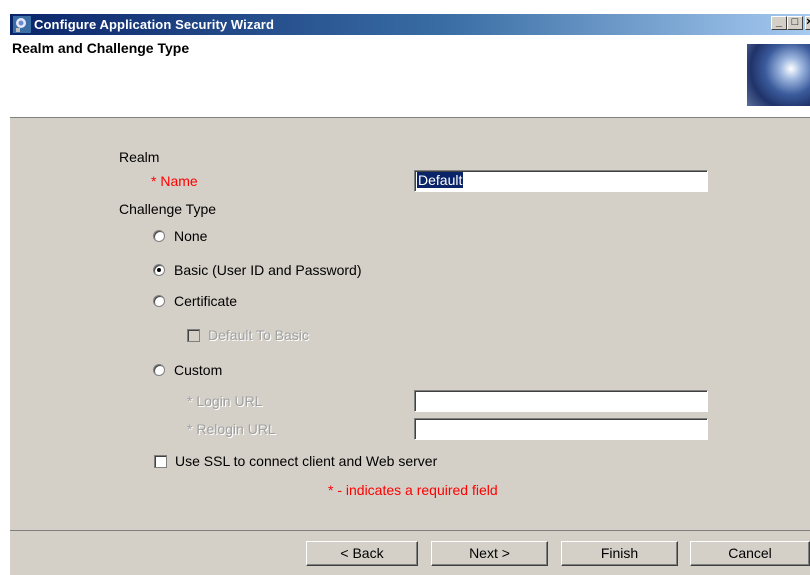  Describe the element at coordinates (198, 370) in the screenshot. I see `radio-custom-label: Custom` at that location.